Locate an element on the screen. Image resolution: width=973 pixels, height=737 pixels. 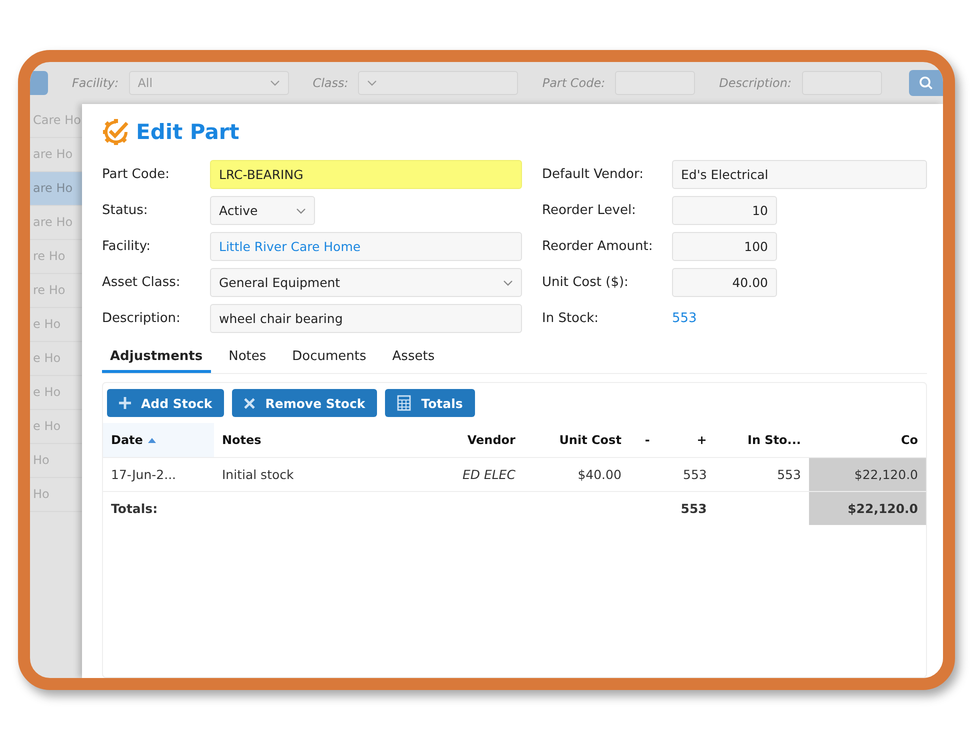
input-field: LRC-BEARING is located at coordinates (366, 174).